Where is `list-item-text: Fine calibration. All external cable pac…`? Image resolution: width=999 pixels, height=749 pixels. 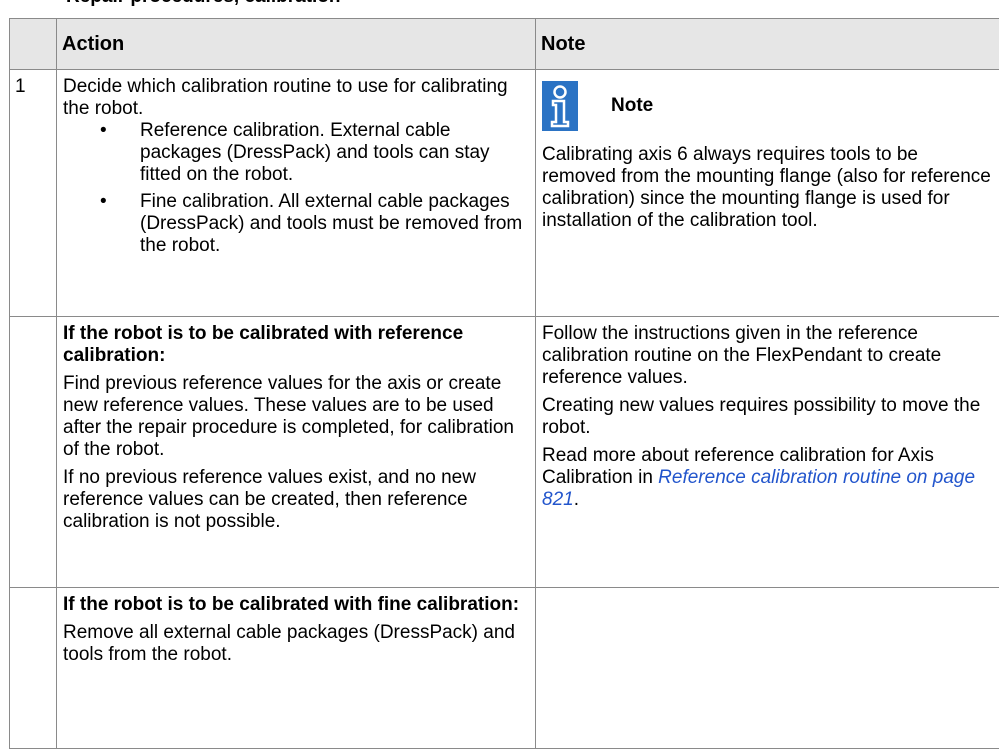 list-item-text: Fine calibration. All external cable pac… is located at coordinates (331, 223).